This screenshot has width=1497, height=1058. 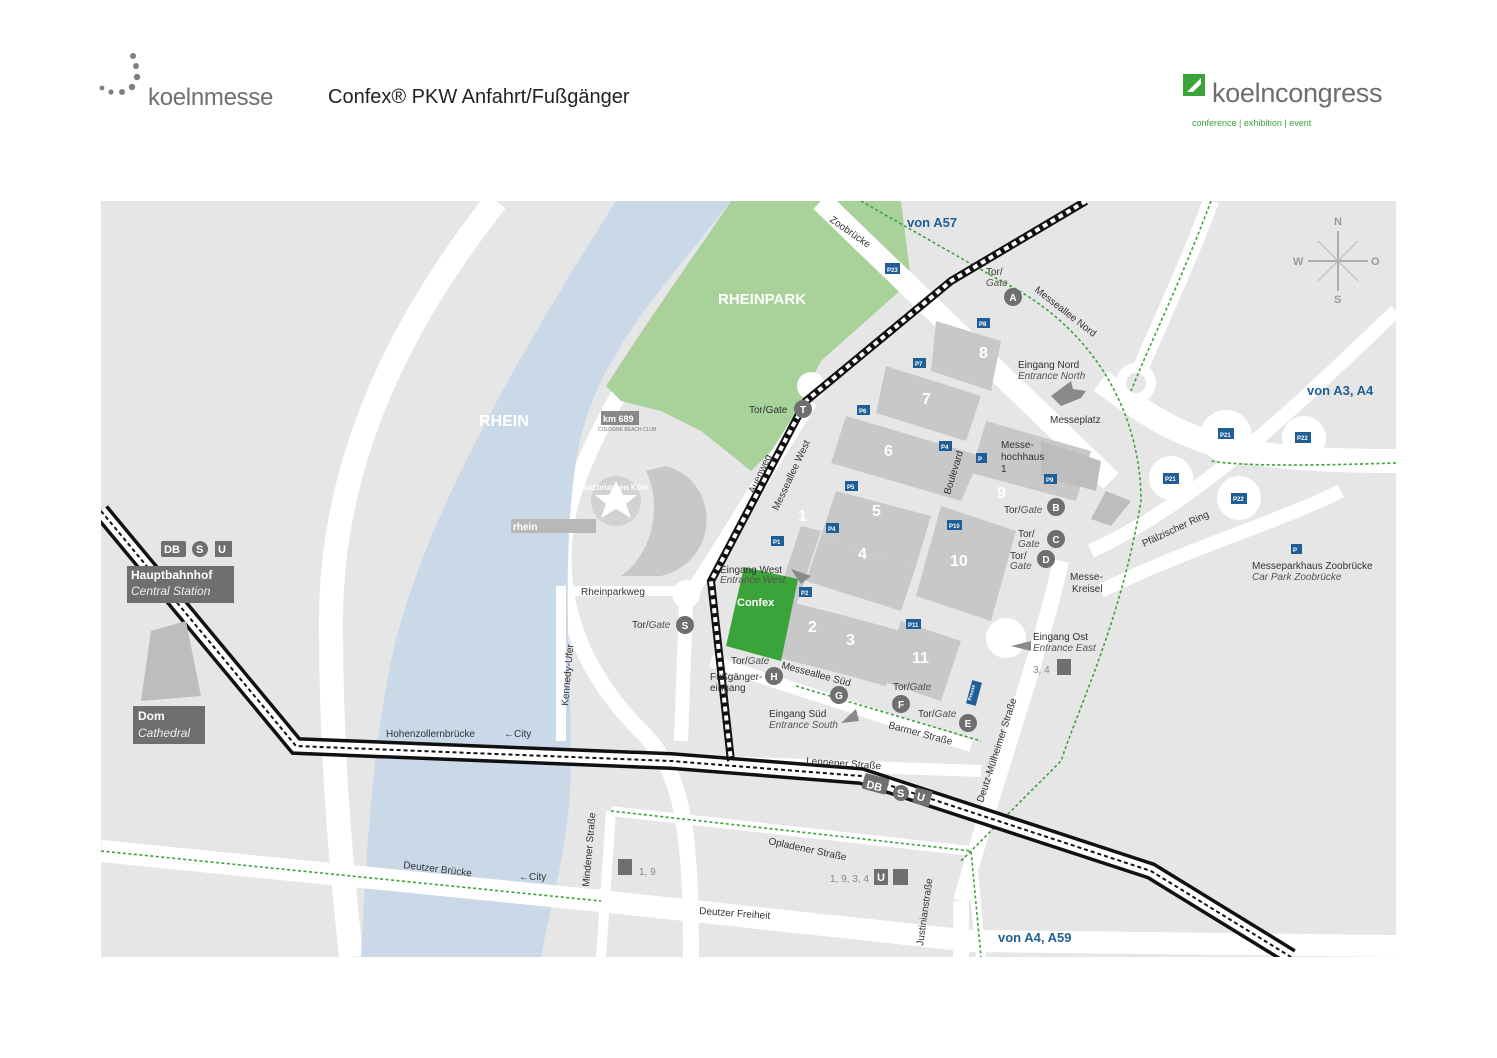 I want to click on entrance-sued: Eingang Süd, so click(x=797, y=714).